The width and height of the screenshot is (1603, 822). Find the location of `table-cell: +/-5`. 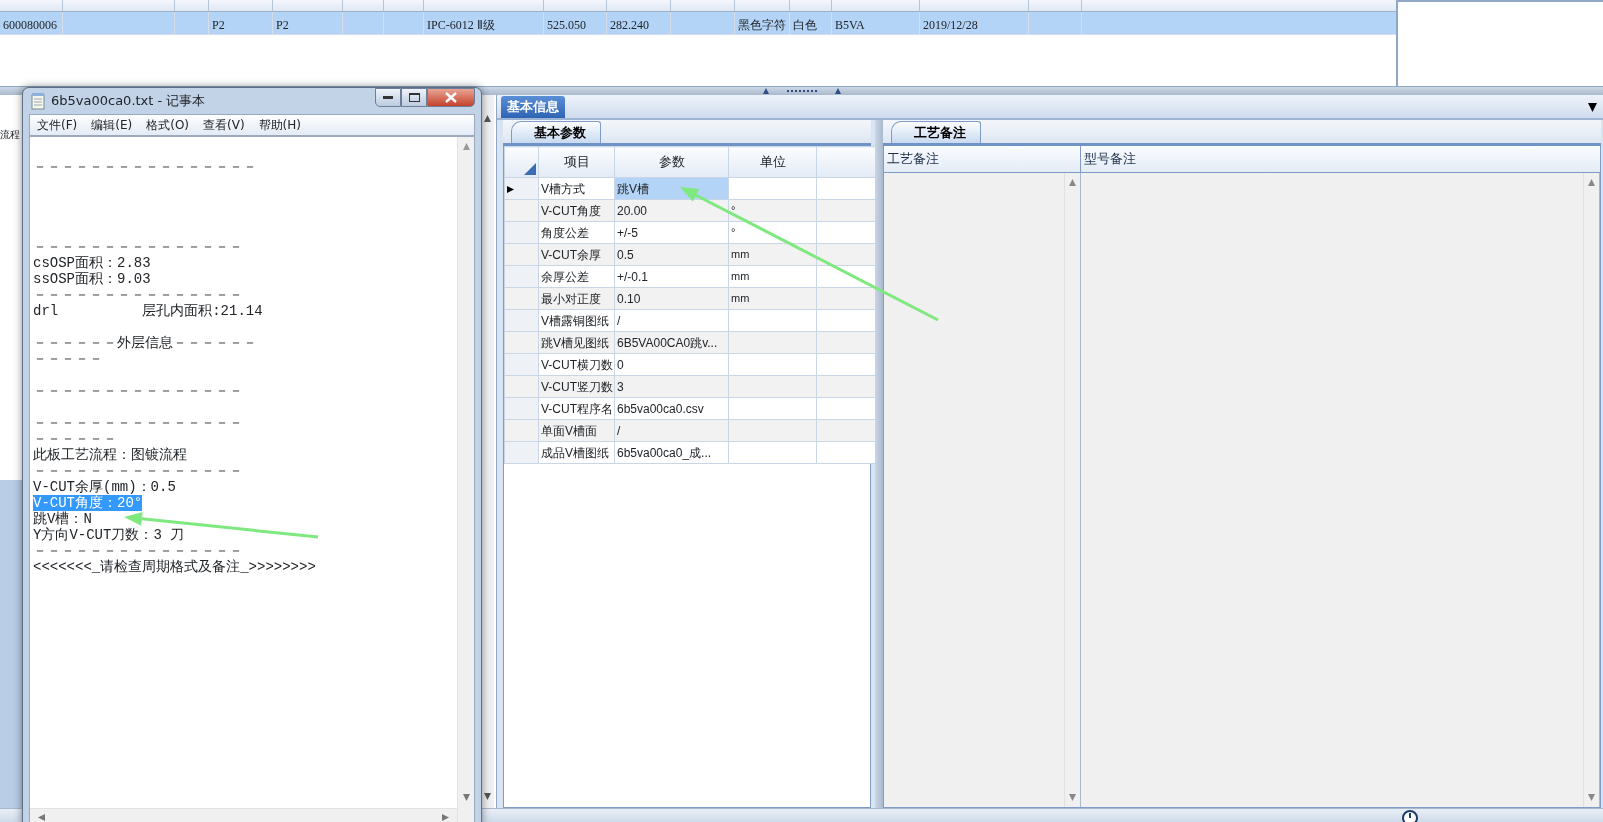

table-cell: +/-5 is located at coordinates (671, 232).